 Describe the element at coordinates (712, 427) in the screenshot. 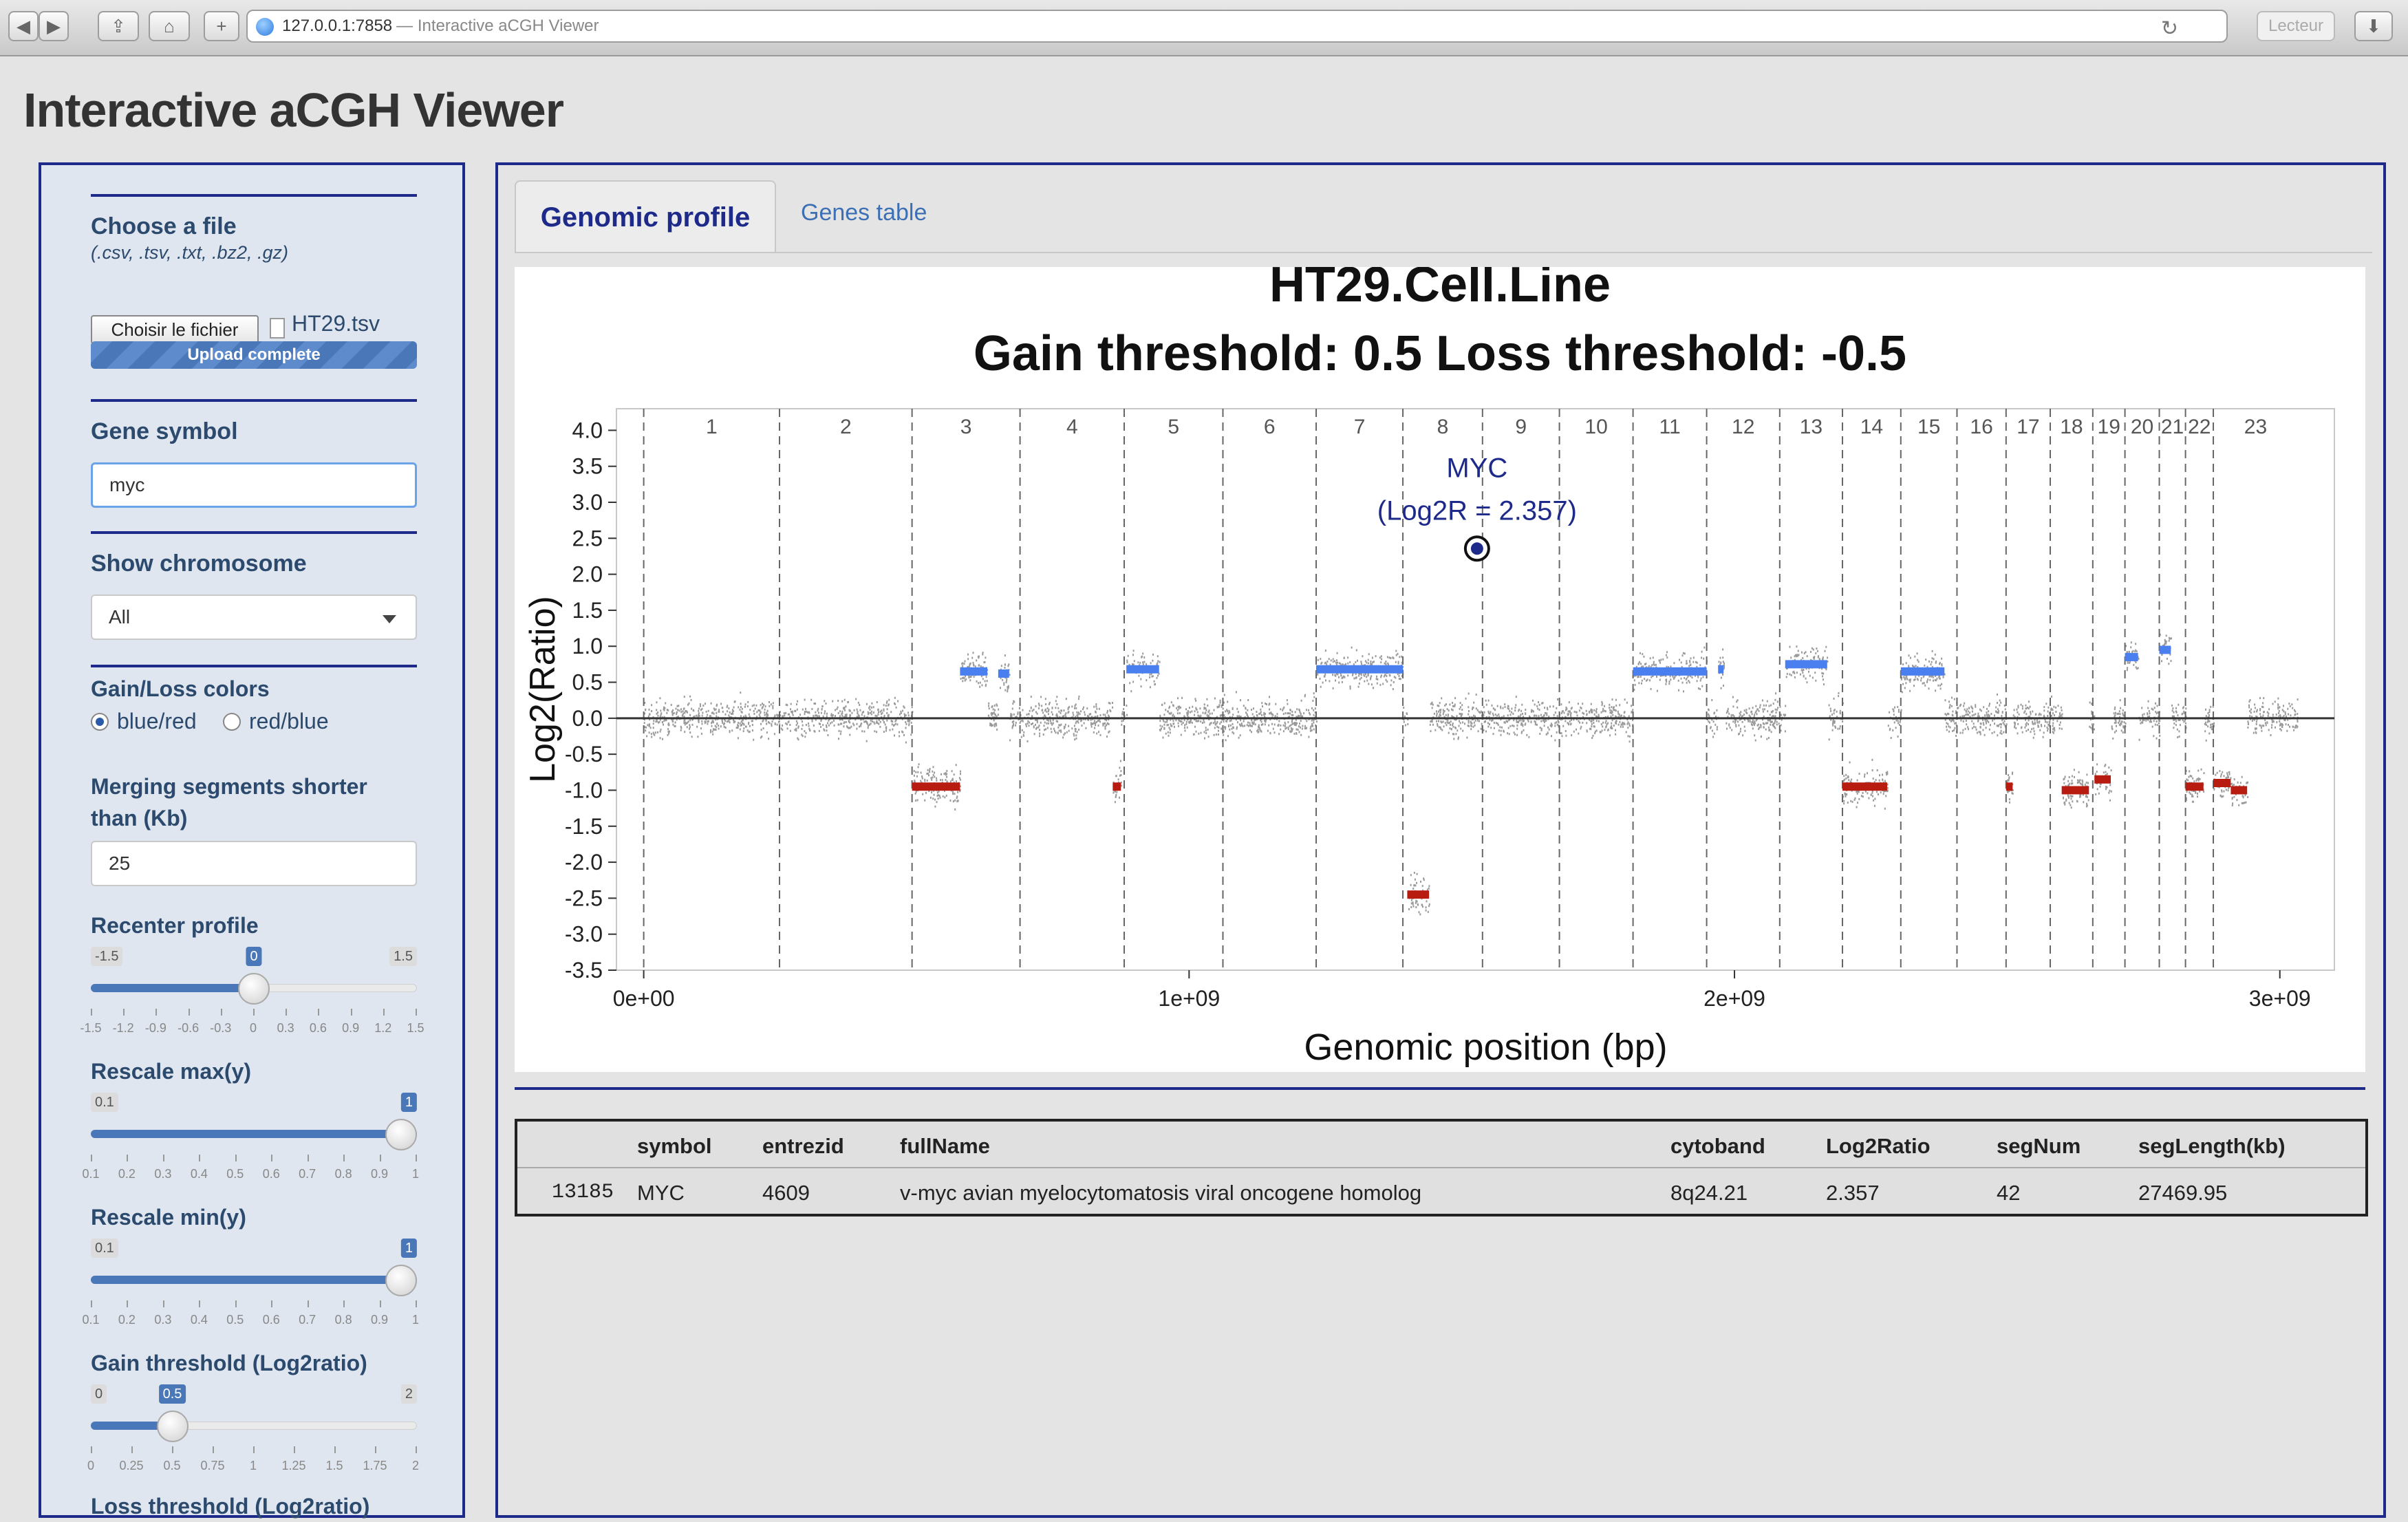

I see `chromosome-label: 1` at that location.